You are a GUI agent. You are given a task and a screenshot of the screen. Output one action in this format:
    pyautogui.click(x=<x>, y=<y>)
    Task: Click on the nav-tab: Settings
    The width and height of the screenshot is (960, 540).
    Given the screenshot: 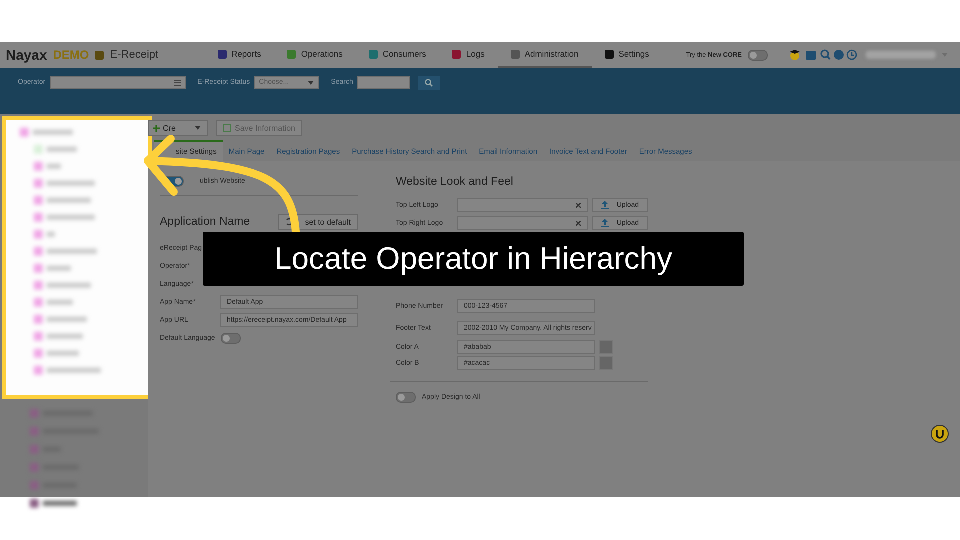 What is the action you would take?
    pyautogui.click(x=627, y=55)
    